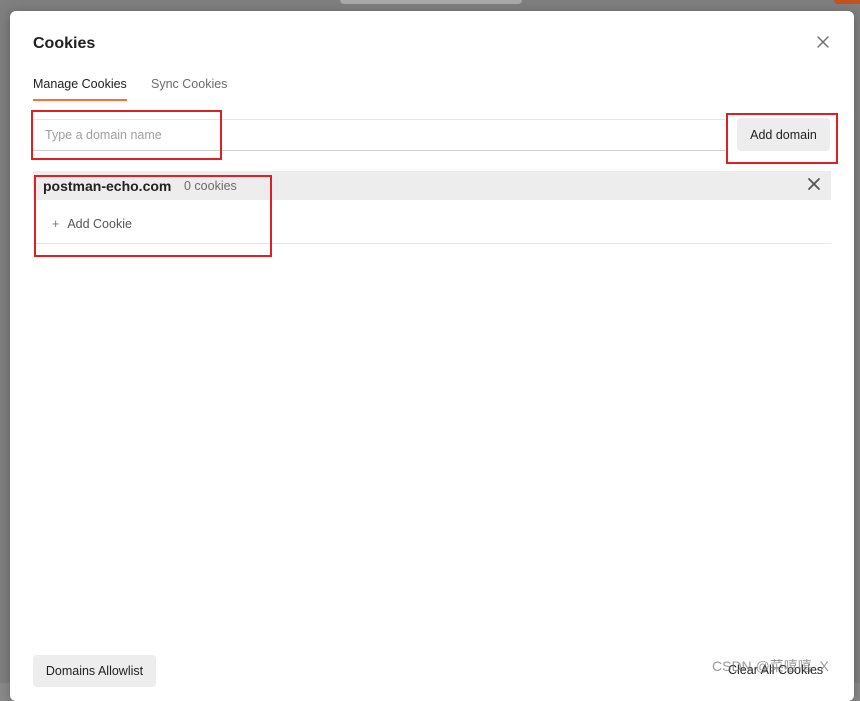 The image size is (860, 701). Describe the element at coordinates (56, 224) in the screenshot. I see `plus-icon: +` at that location.